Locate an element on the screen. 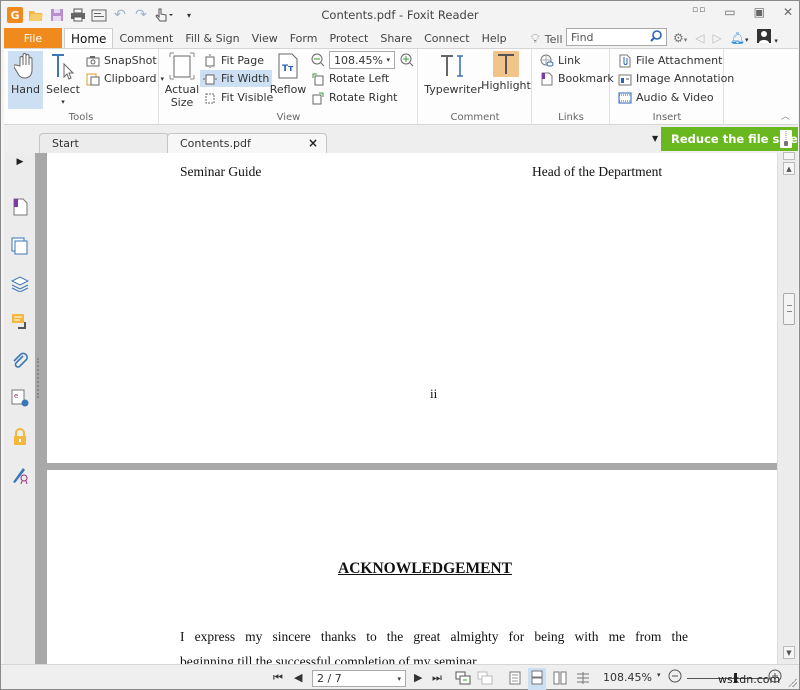 The width and height of the screenshot is (800, 690). tab-home: Home is located at coordinates (89, 38).